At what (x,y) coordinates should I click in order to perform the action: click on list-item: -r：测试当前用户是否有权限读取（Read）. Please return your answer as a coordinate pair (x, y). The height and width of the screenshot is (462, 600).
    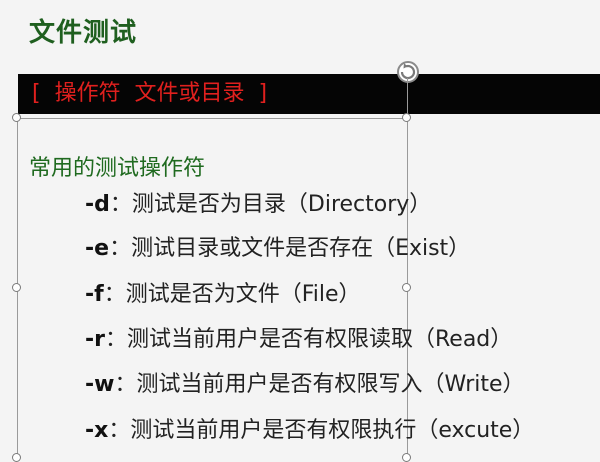
    Looking at the image, I should click on (298, 340).